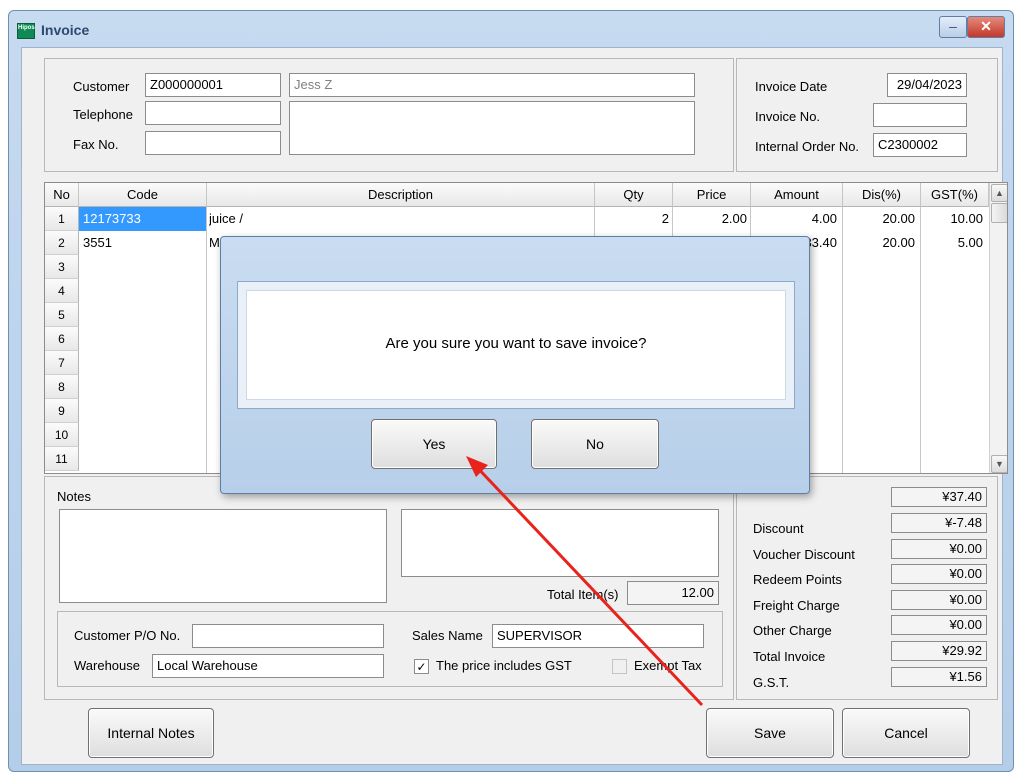 The image size is (1024, 778). I want to click on total-invoice-label: Total Invoice, so click(789, 656).